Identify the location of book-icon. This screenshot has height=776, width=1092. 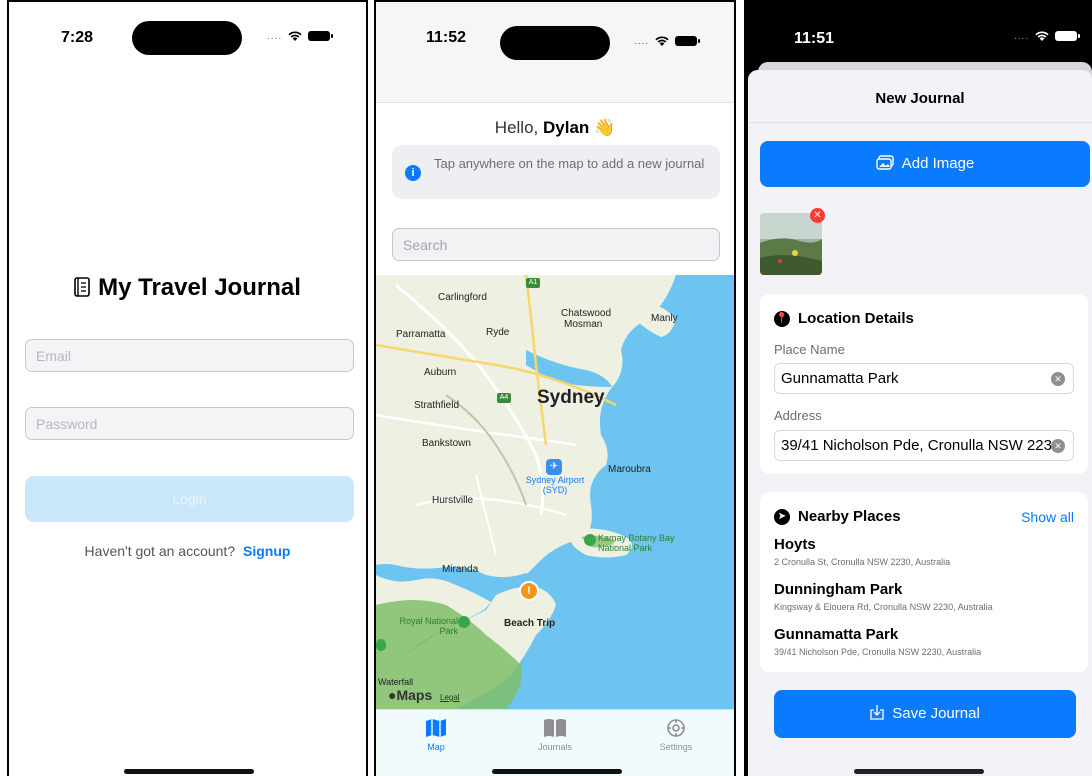
(555, 728).